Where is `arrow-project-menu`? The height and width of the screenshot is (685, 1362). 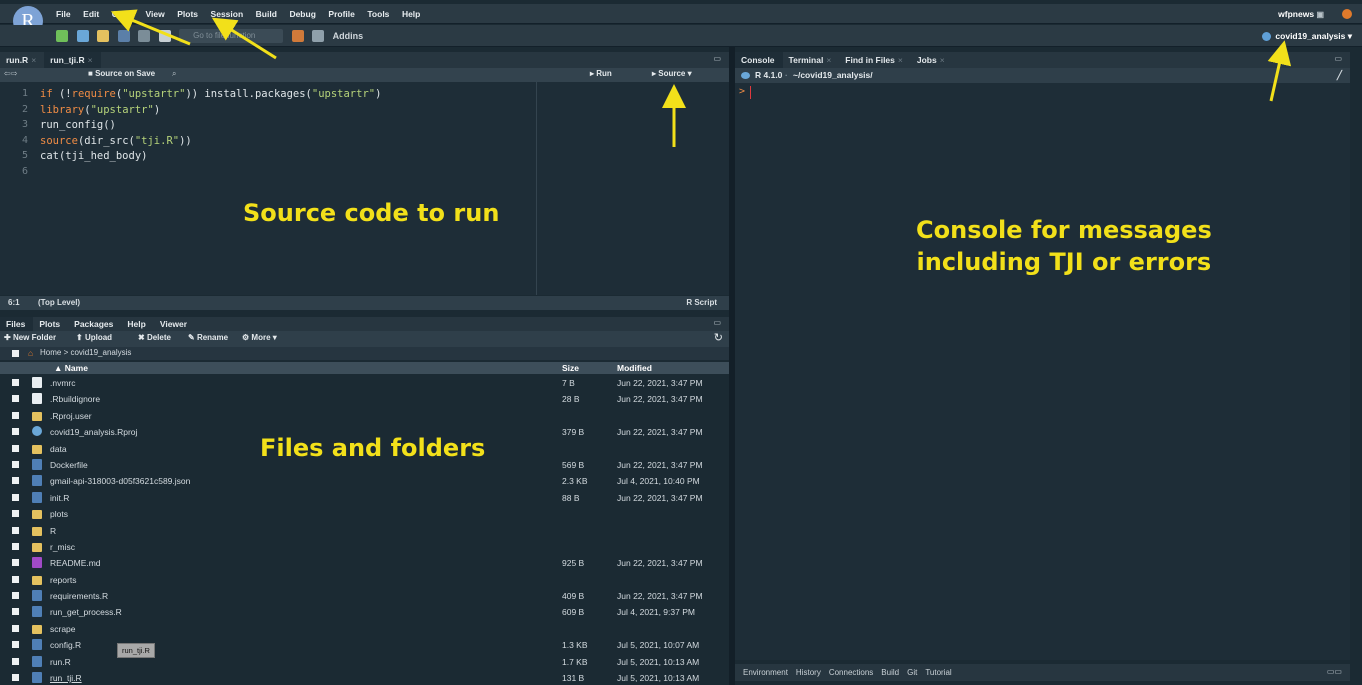 arrow-project-menu is located at coordinates (1279, 71).